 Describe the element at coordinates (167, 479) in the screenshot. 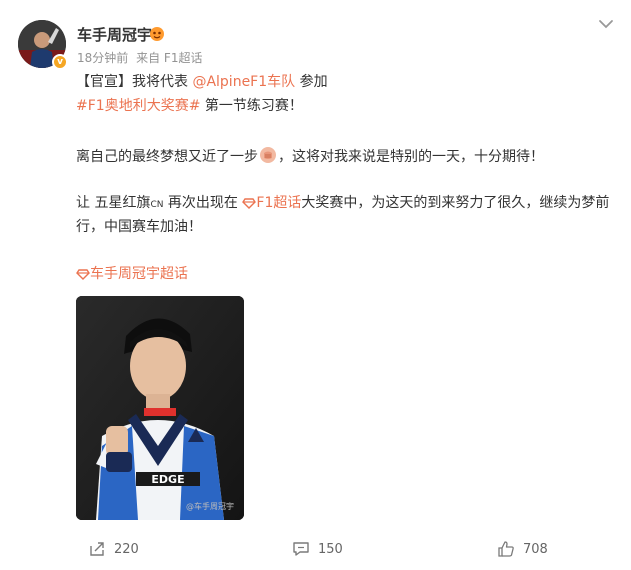

I see `suit-logo-text: EDGE` at that location.